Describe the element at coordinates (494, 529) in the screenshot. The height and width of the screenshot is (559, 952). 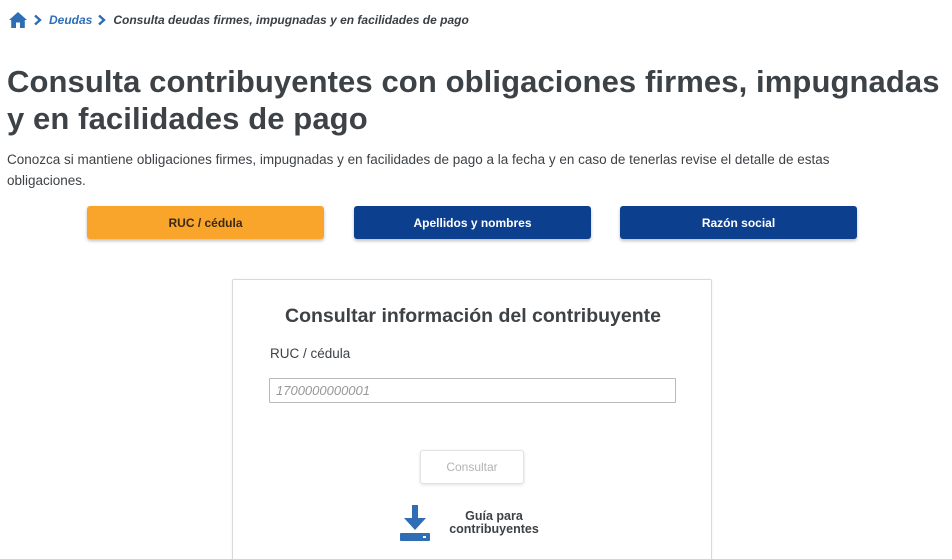
I see `guide-label-line2: contribuyentes` at that location.